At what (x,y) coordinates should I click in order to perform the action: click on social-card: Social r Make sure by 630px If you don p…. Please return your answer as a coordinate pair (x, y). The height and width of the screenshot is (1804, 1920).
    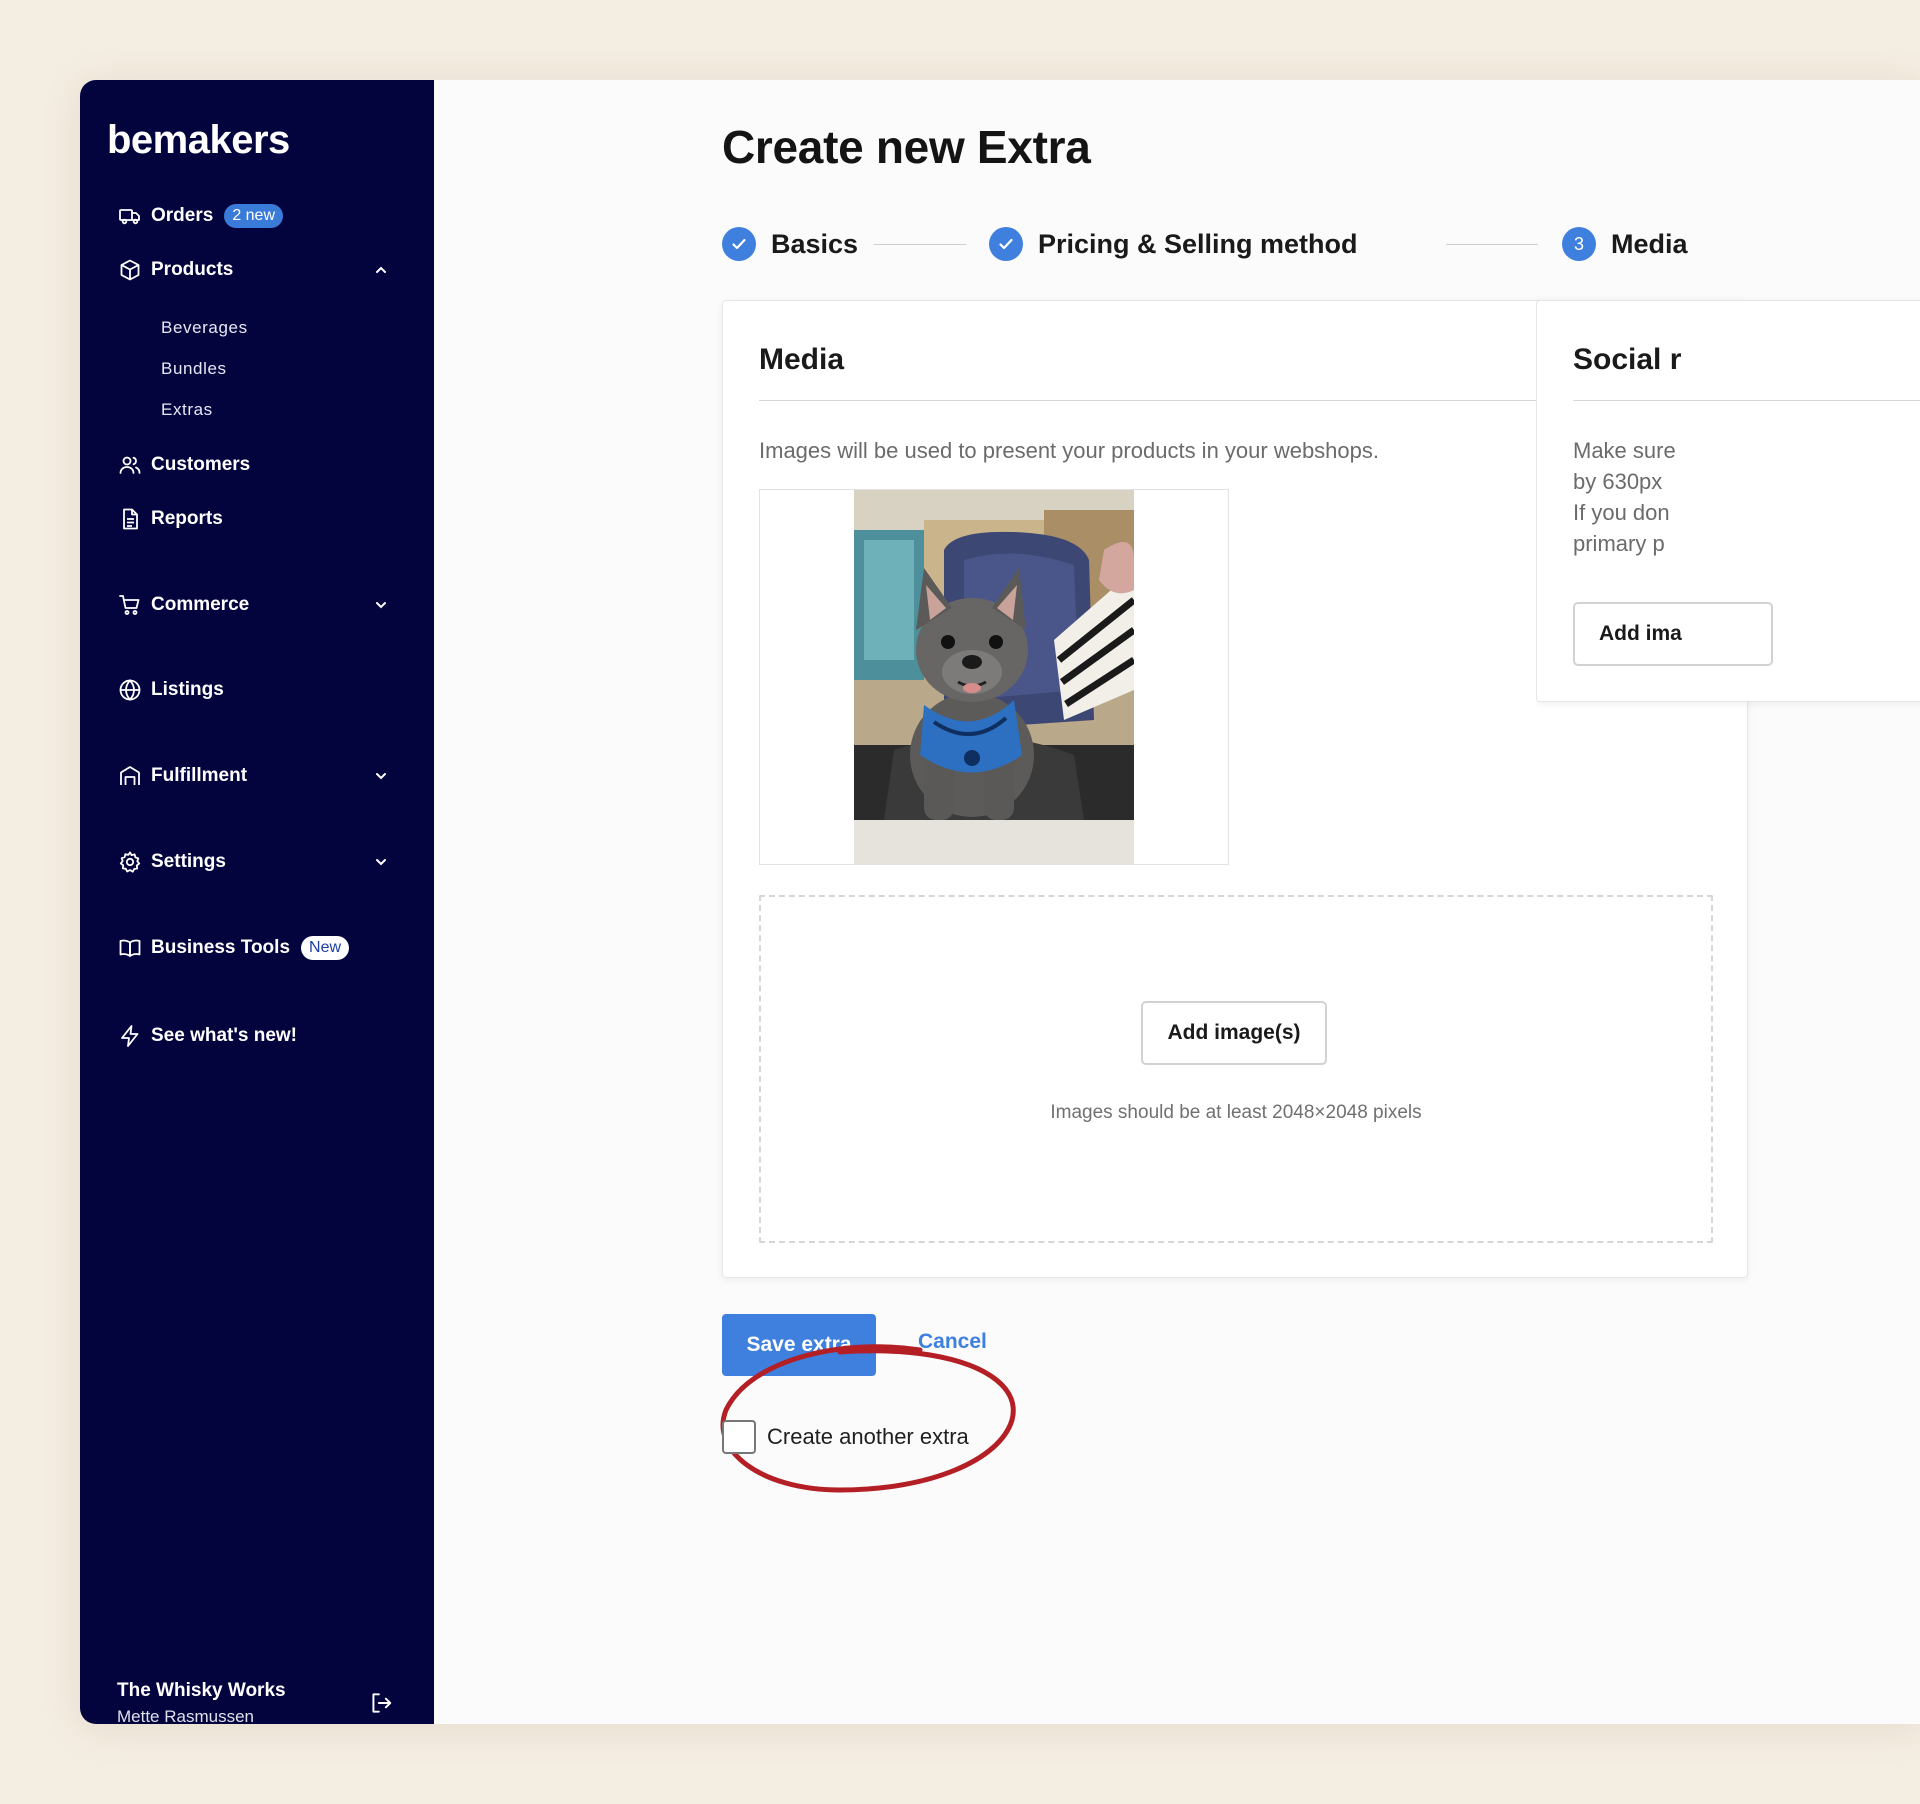
    Looking at the image, I should click on (1728, 501).